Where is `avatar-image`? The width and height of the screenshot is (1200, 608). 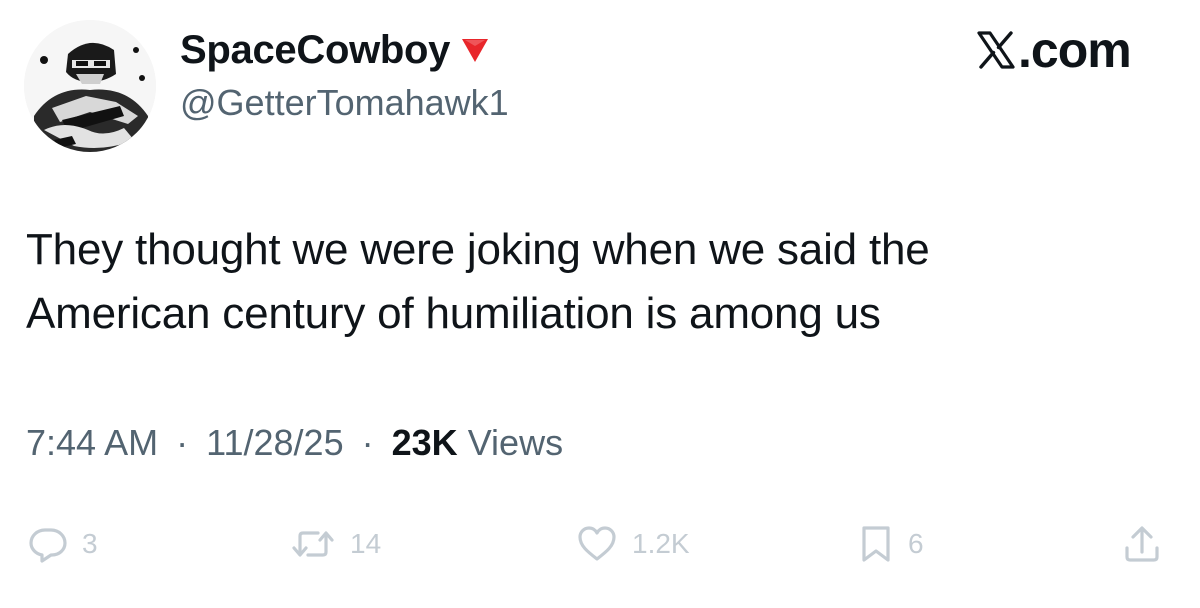
avatar-image is located at coordinates (90, 86).